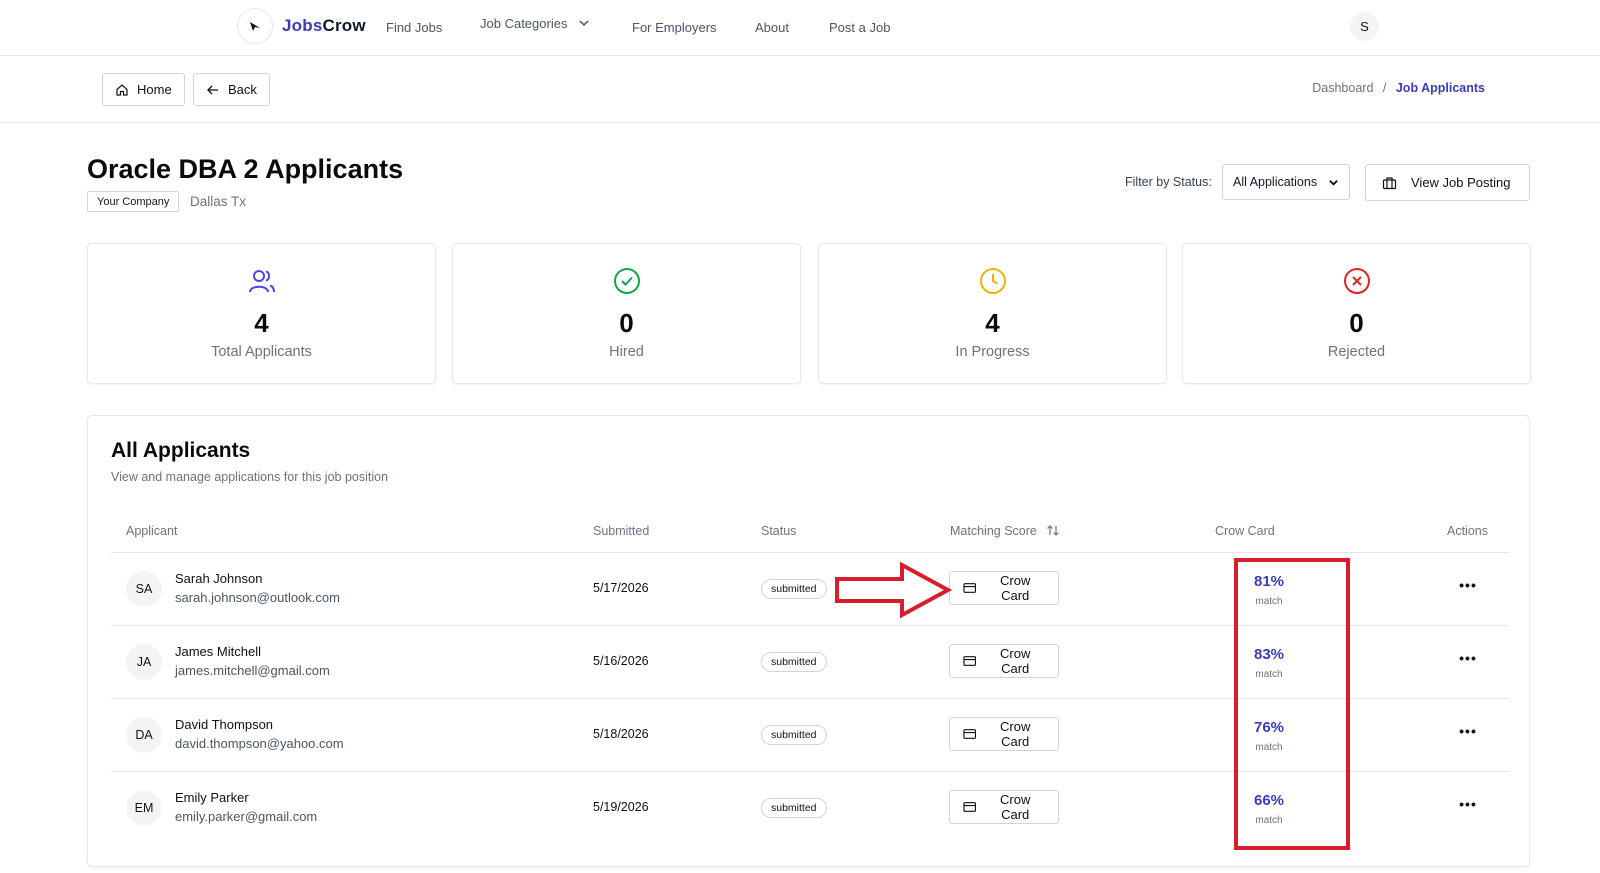  Describe the element at coordinates (1364, 26) in the screenshot. I see `user-avatar: S` at that location.